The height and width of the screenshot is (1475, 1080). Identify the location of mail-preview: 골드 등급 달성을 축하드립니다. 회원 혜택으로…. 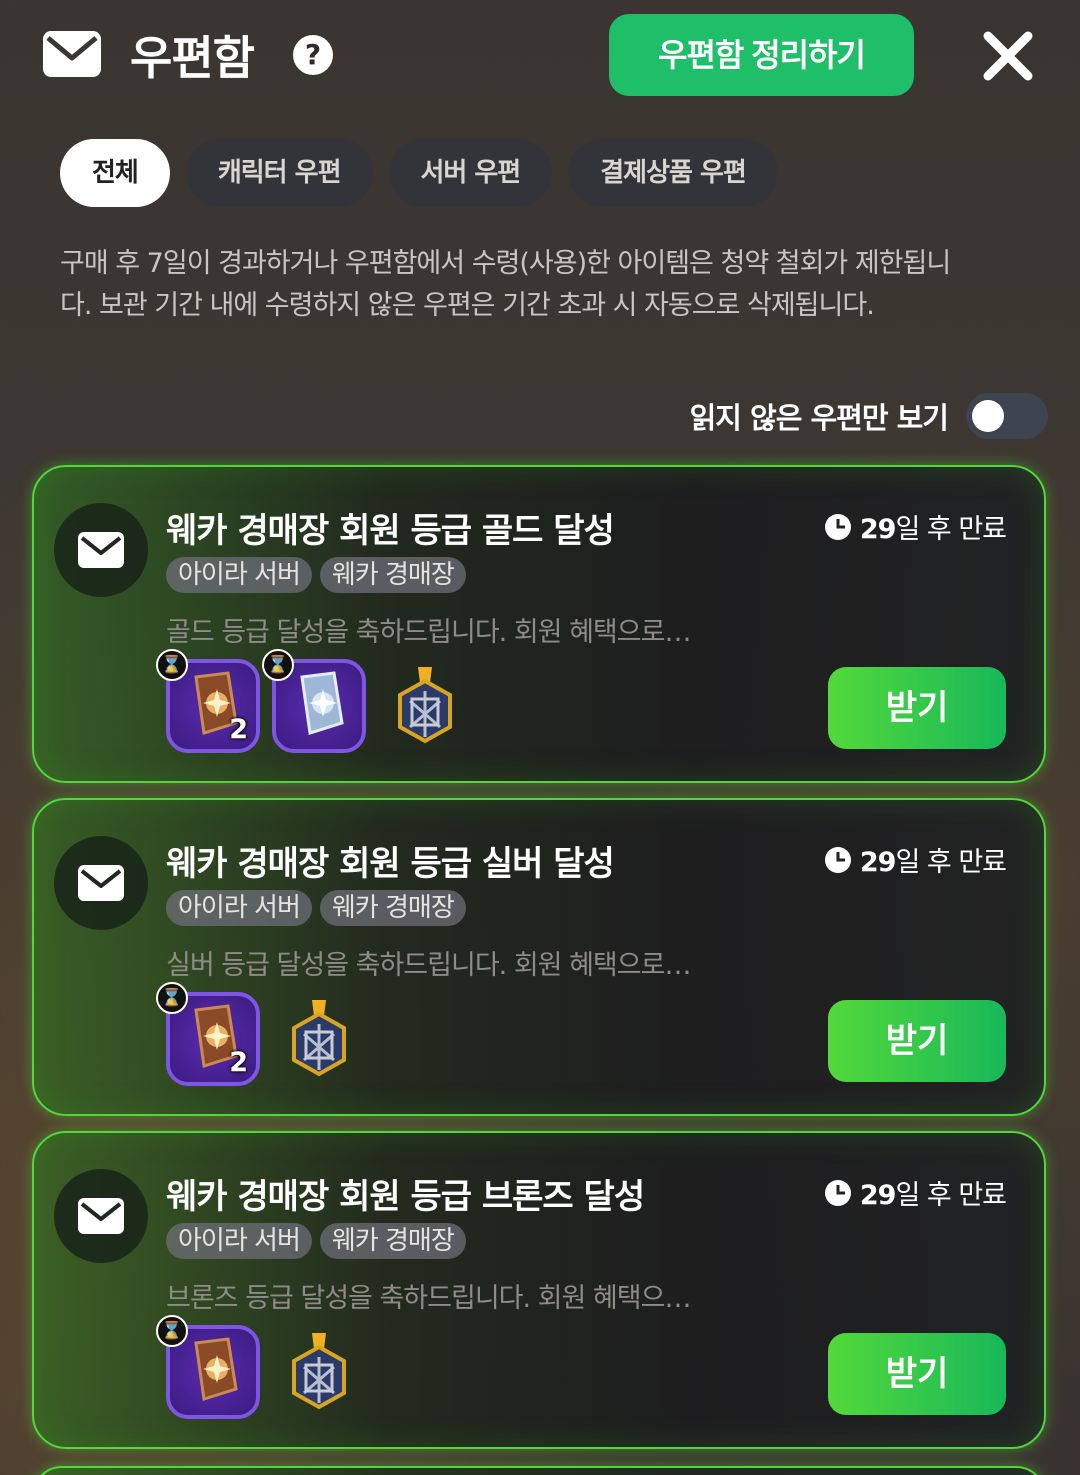
(428, 632).